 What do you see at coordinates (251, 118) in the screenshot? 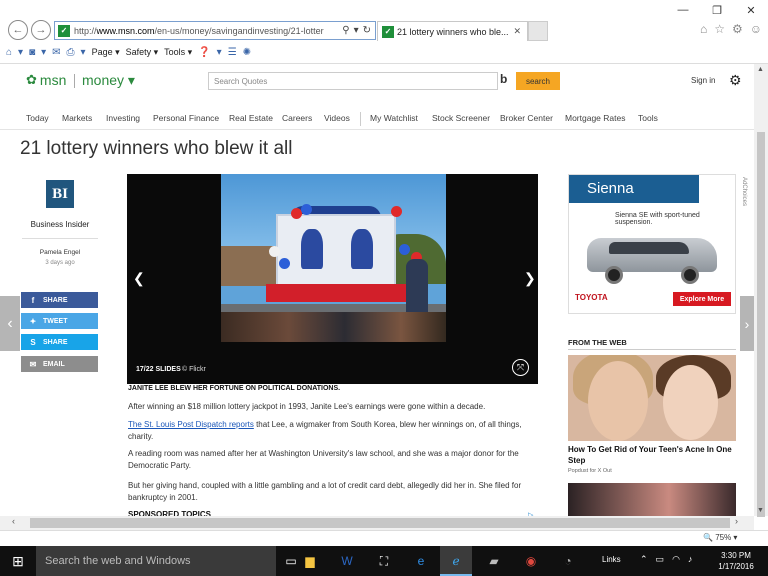
I see `nav-real-estate: Real Estate` at bounding box center [251, 118].